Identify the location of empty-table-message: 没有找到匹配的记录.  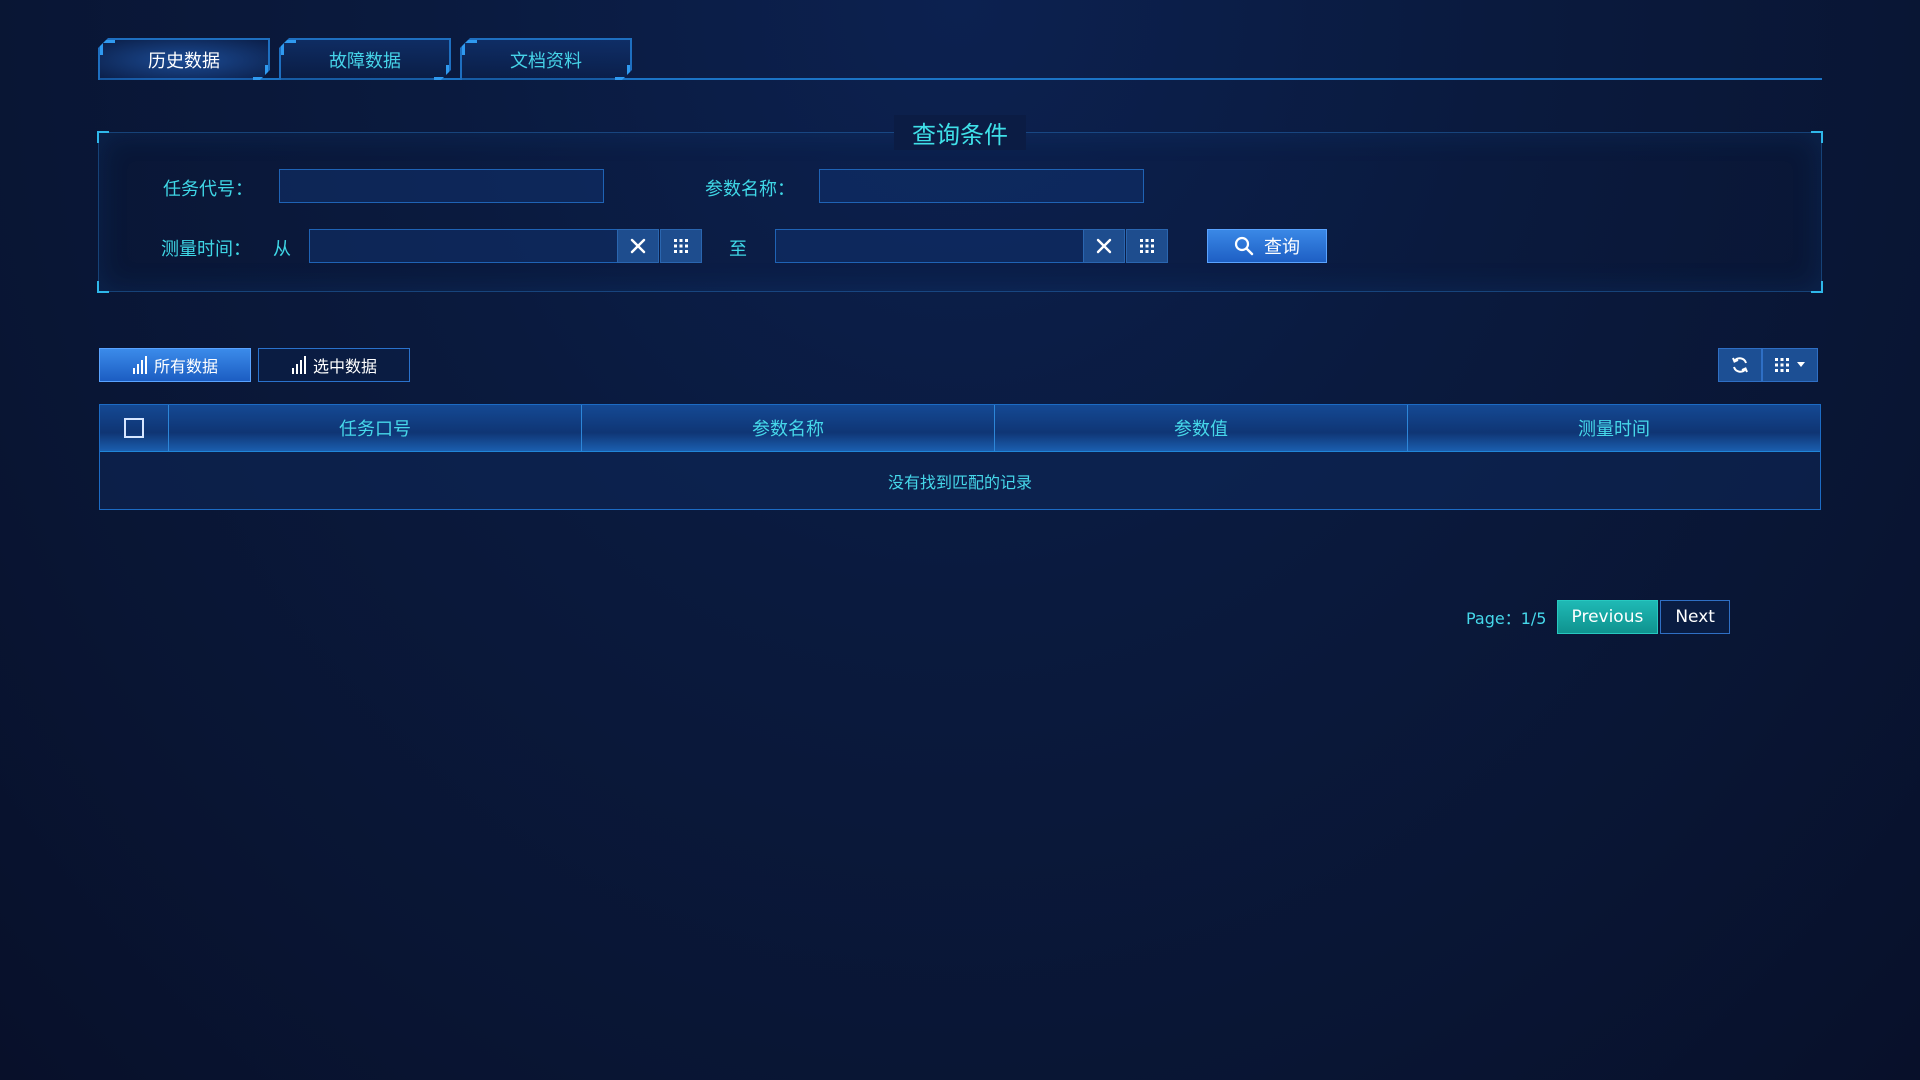
(959, 482).